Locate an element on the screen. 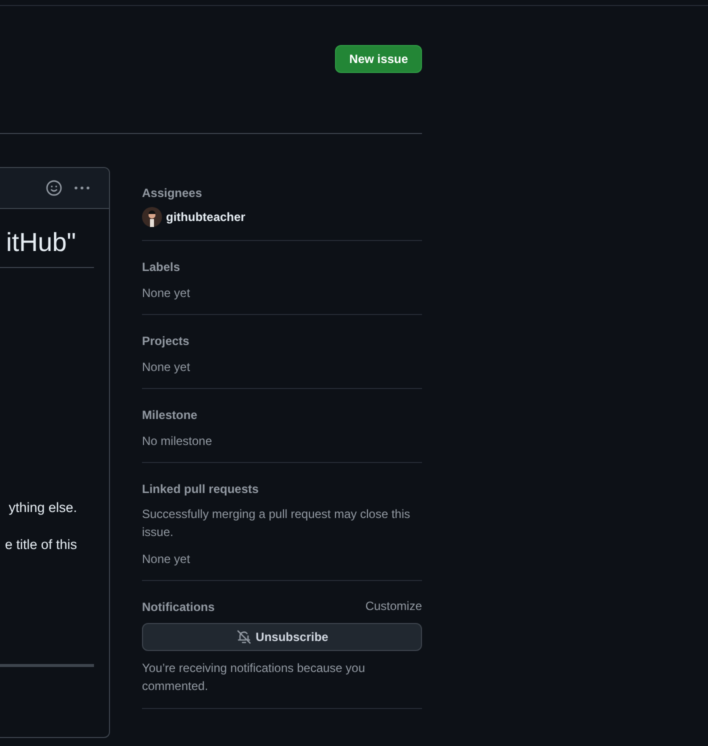  section-heading: Labels is located at coordinates (162, 267).